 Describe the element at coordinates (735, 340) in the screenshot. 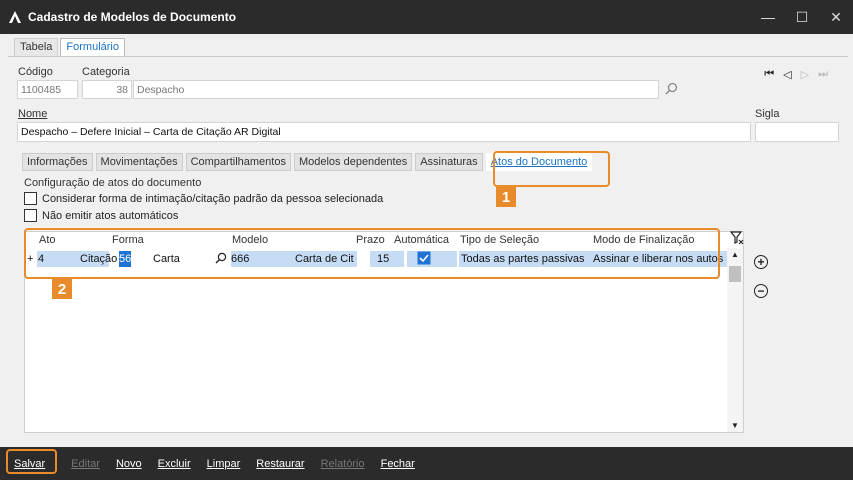

I see `grid-scrollbar: ▲ ▼` at that location.